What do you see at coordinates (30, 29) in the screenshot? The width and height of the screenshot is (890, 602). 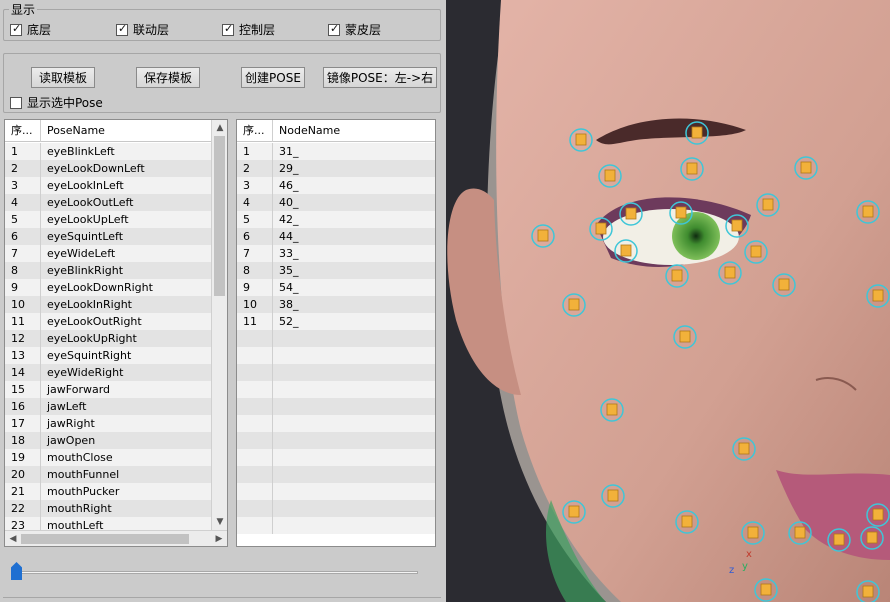 I see `checkbox-base-layer: 底层` at bounding box center [30, 29].